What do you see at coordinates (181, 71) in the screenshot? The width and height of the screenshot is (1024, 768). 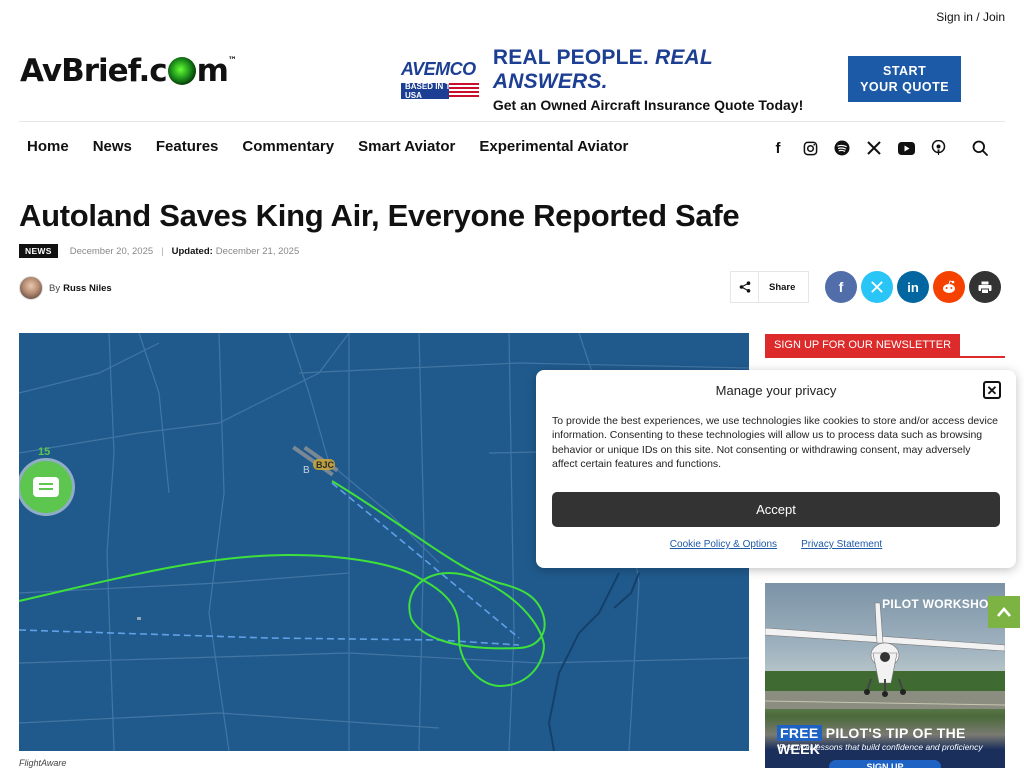 I see `globe-icon` at bounding box center [181, 71].